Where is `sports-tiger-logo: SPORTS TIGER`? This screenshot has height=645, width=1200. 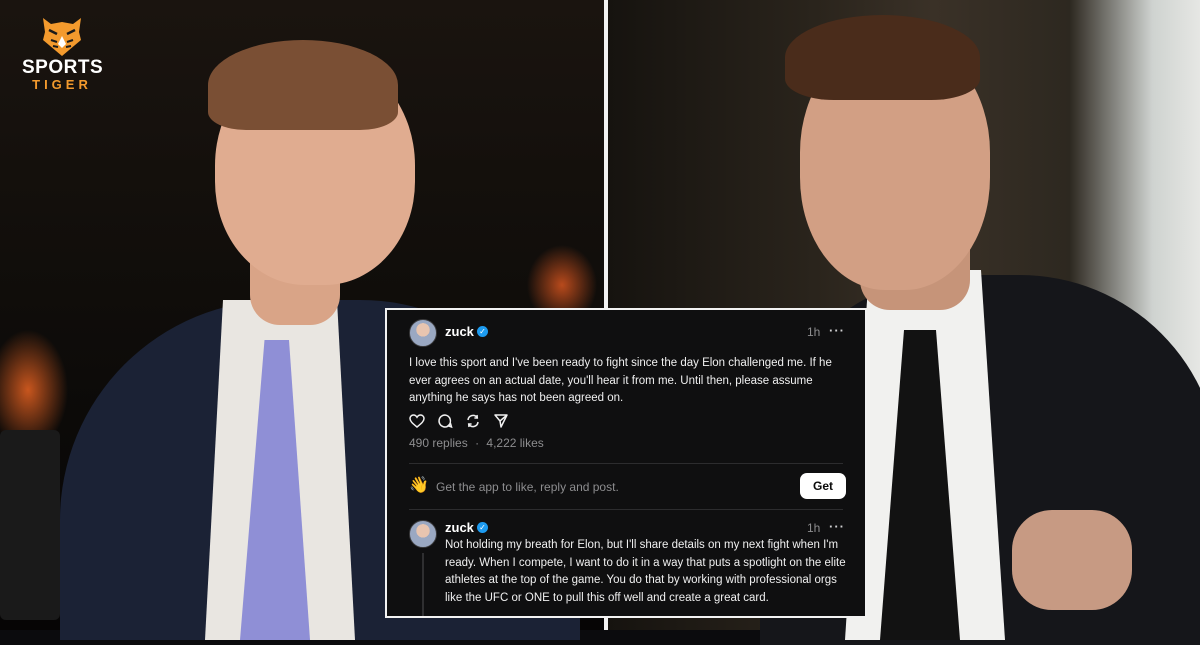 sports-tiger-logo: SPORTS TIGER is located at coordinates (63, 53).